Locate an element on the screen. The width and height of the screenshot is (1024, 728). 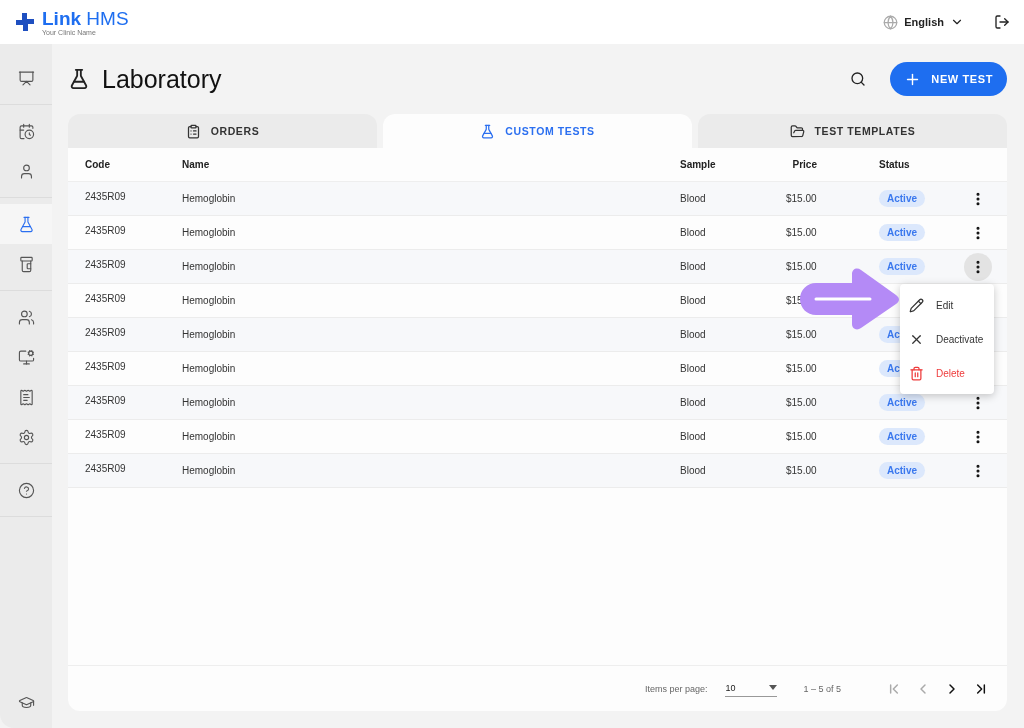
items-per-page-label: Items per page: is located at coordinates (676, 688).